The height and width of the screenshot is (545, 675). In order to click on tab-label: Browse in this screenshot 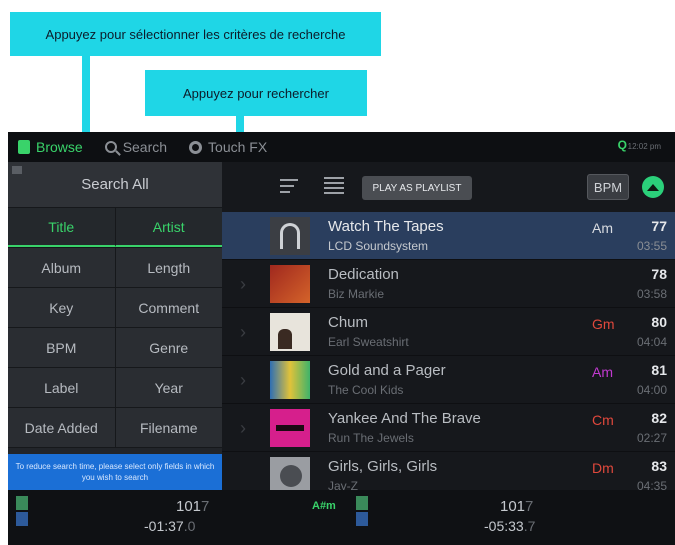, I will do `click(59, 147)`.